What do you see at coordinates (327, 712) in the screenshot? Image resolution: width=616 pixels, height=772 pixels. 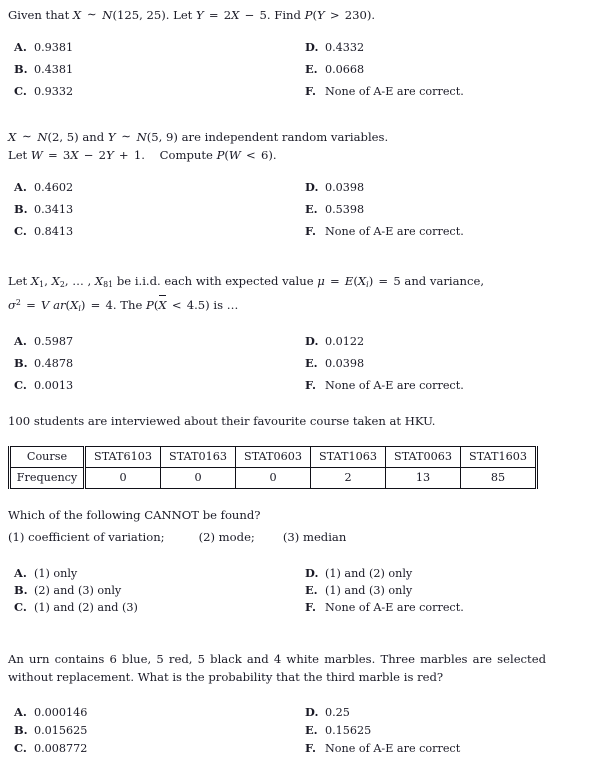 I see `option-d: D. 0.25` at bounding box center [327, 712].